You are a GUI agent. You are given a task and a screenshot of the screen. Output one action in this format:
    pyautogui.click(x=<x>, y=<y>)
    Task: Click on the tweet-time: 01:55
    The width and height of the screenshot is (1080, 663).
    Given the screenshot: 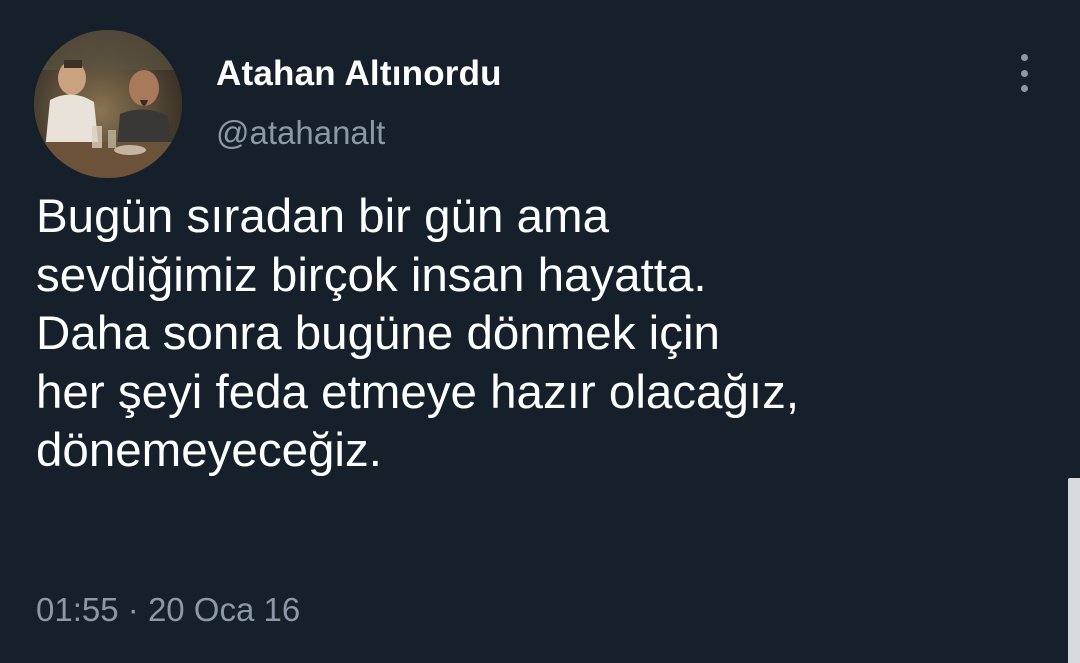 What is the action you would take?
    pyautogui.click(x=77, y=609)
    